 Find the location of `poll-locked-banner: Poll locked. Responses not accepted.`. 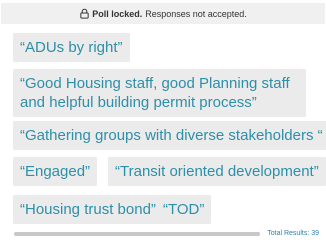

poll-locked-banner: Poll locked. Responses not accepted. is located at coordinates (163, 13).